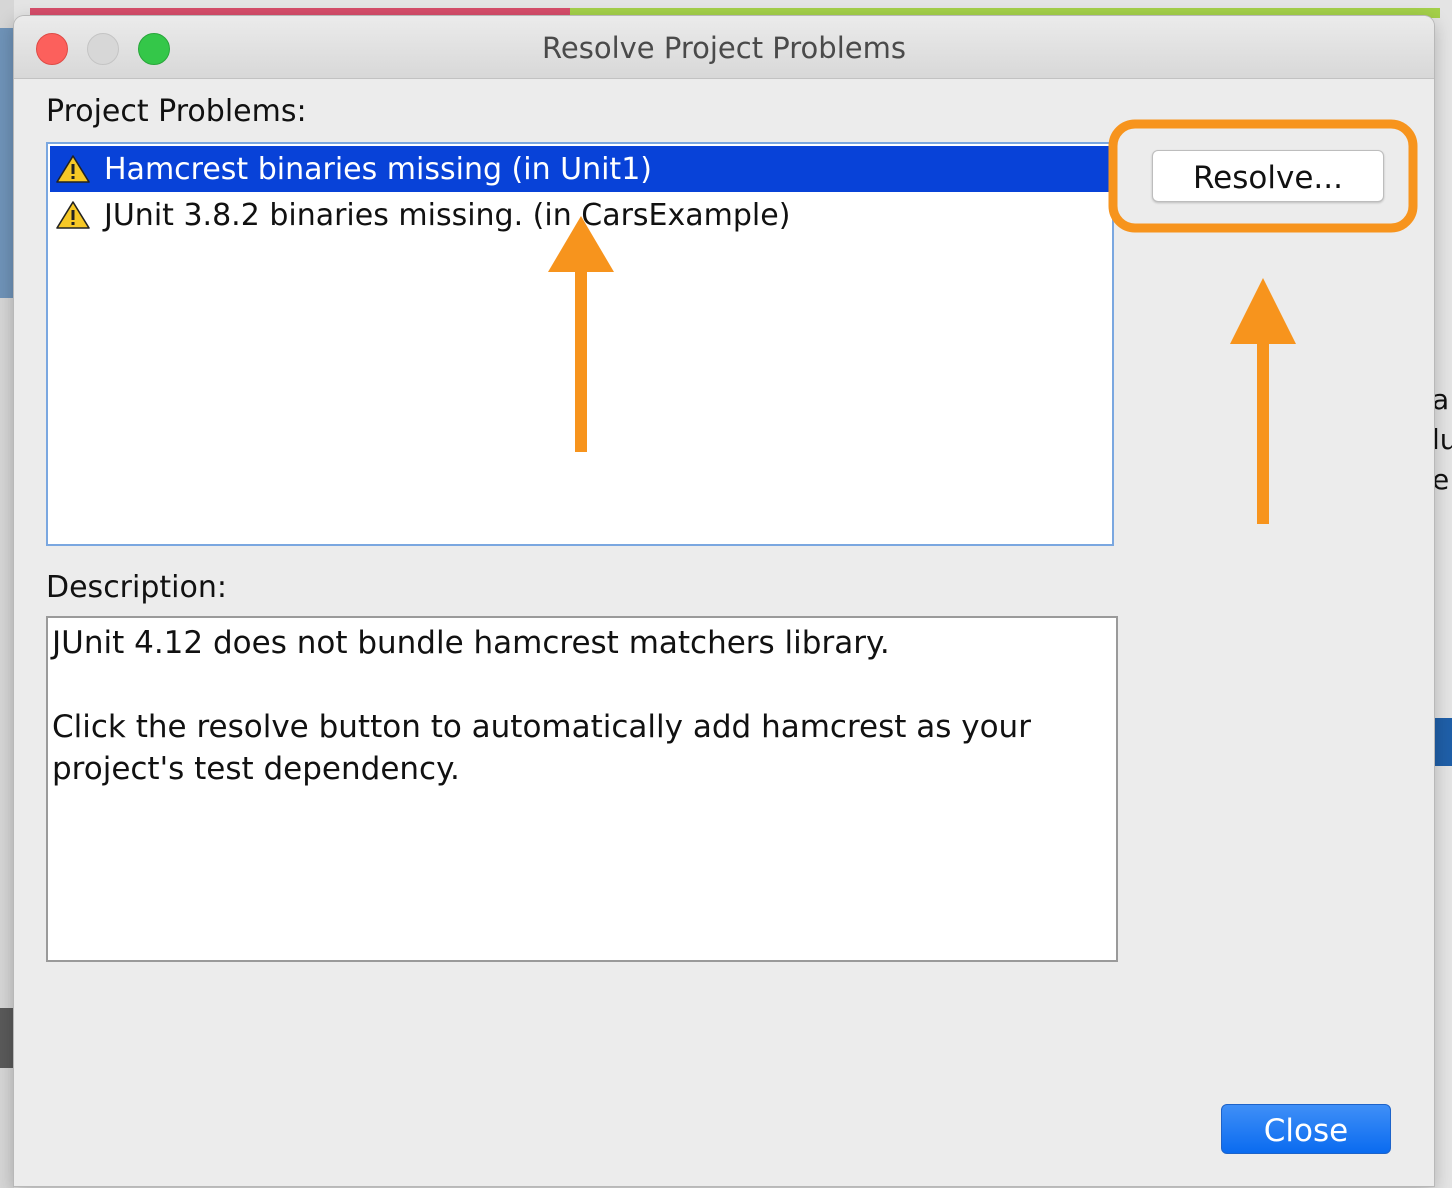 The height and width of the screenshot is (1188, 1452). What do you see at coordinates (7, 1038) in the screenshot?
I see `background-left-bar` at bounding box center [7, 1038].